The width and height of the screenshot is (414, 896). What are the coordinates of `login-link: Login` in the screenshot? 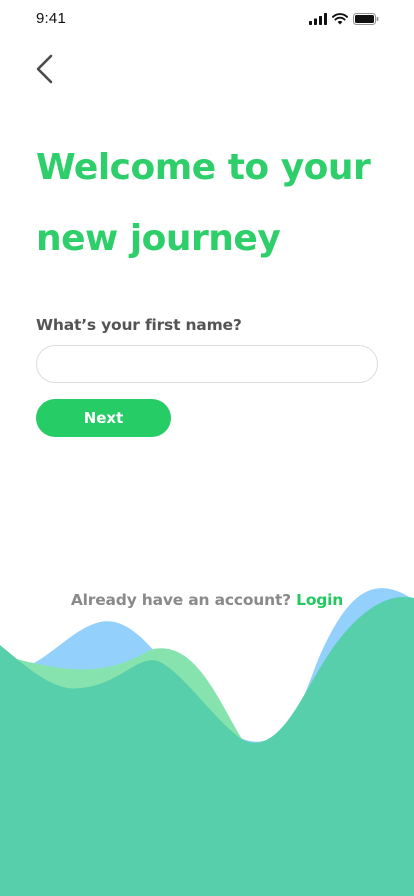 It's located at (319, 600).